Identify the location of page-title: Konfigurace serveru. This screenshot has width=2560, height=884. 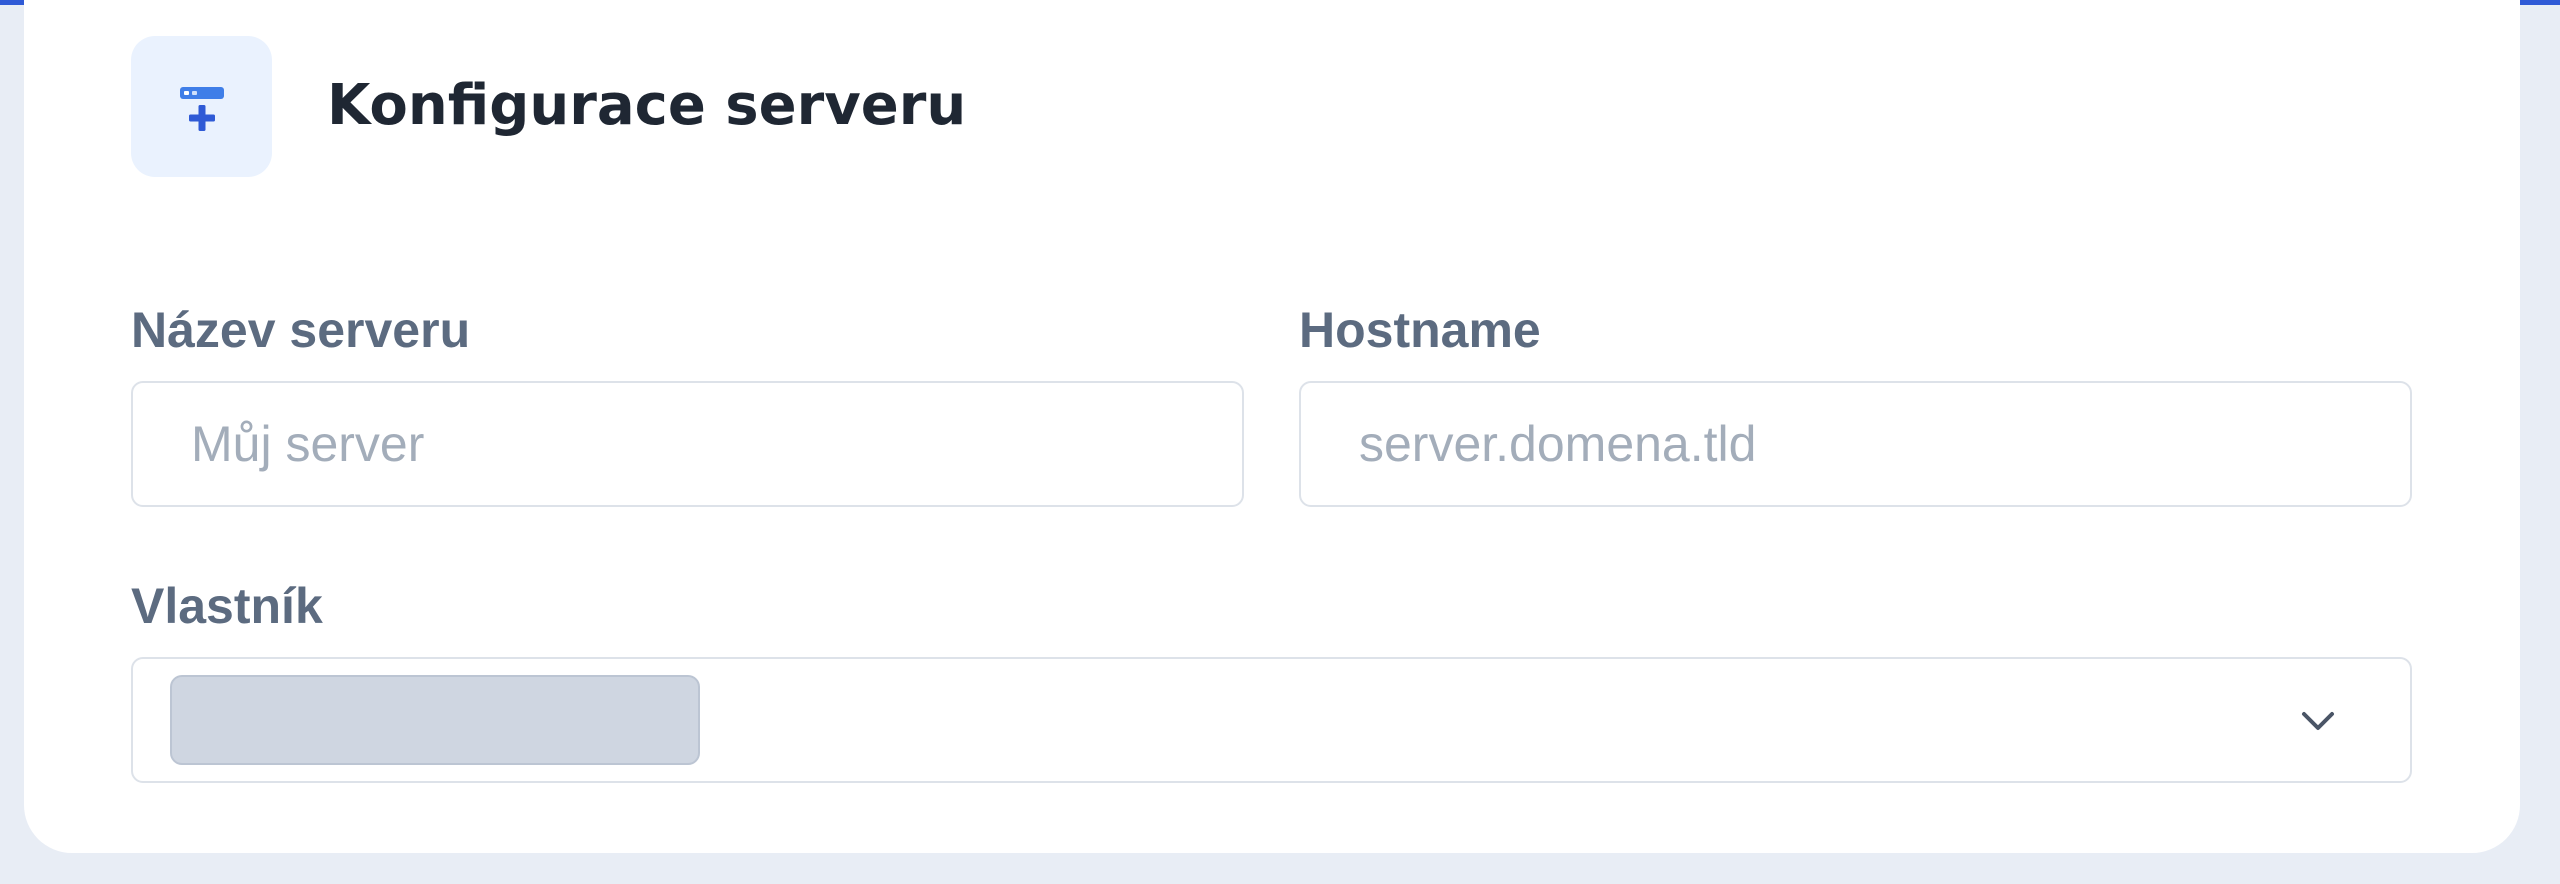
(647, 105).